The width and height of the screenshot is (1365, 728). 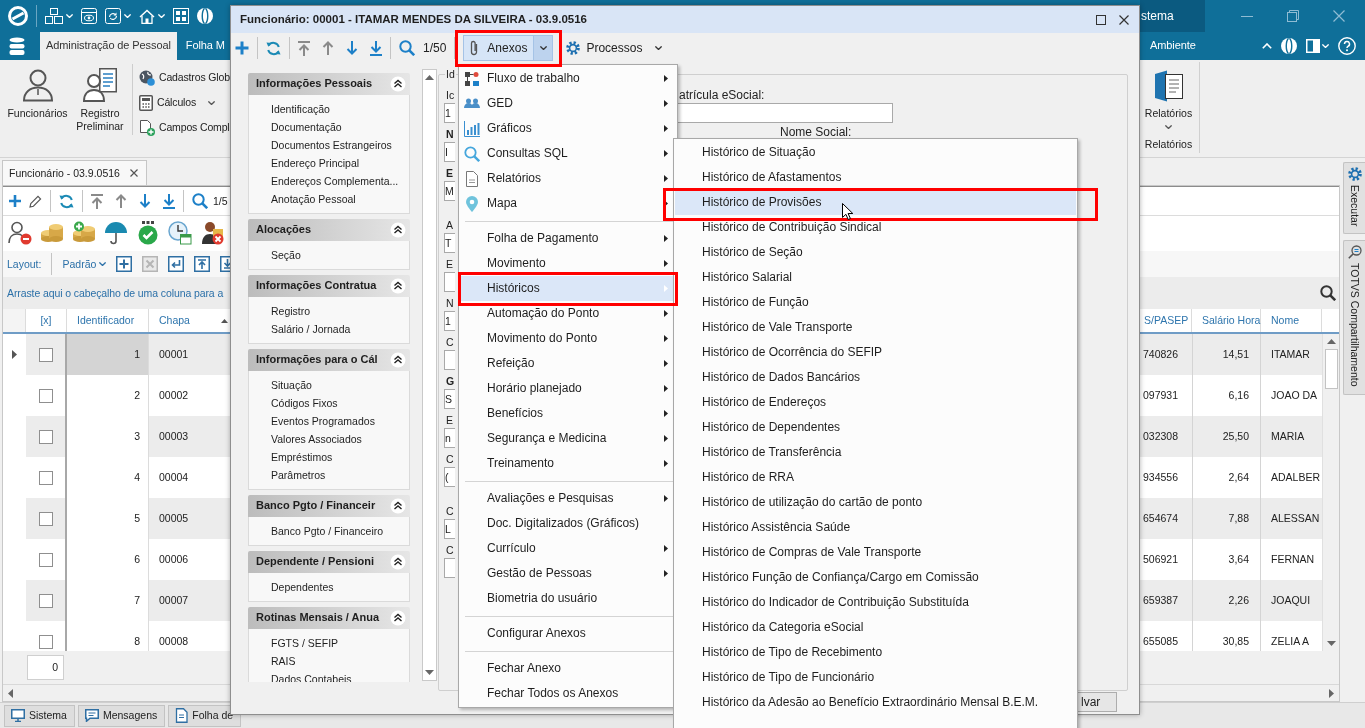 What do you see at coordinates (568, 78) in the screenshot?
I see `menu-item: Fluxo de trabalho` at bounding box center [568, 78].